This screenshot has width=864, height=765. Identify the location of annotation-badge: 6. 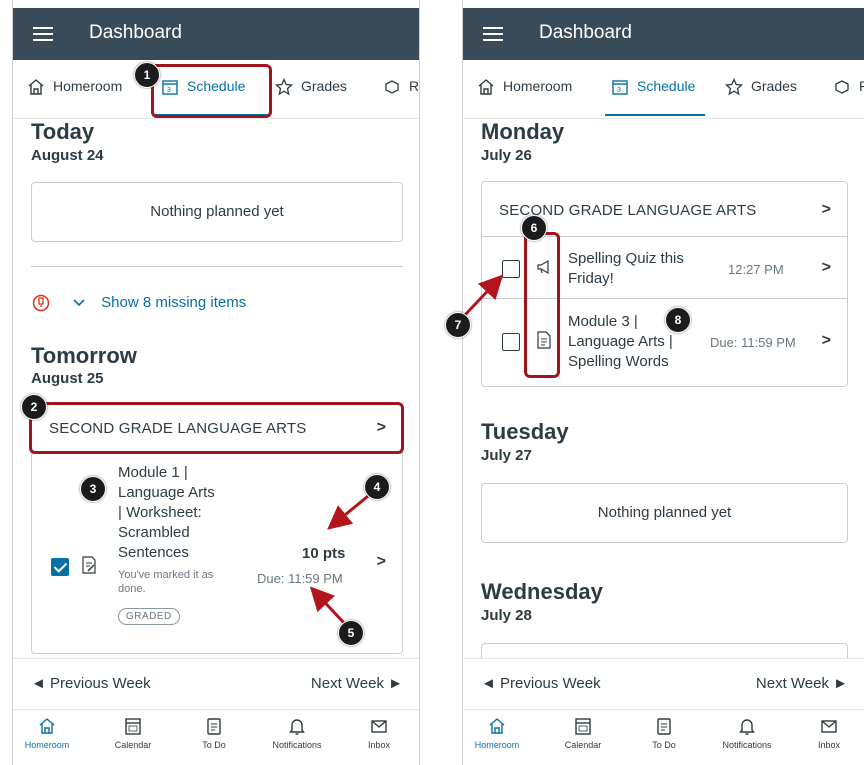
(534, 228).